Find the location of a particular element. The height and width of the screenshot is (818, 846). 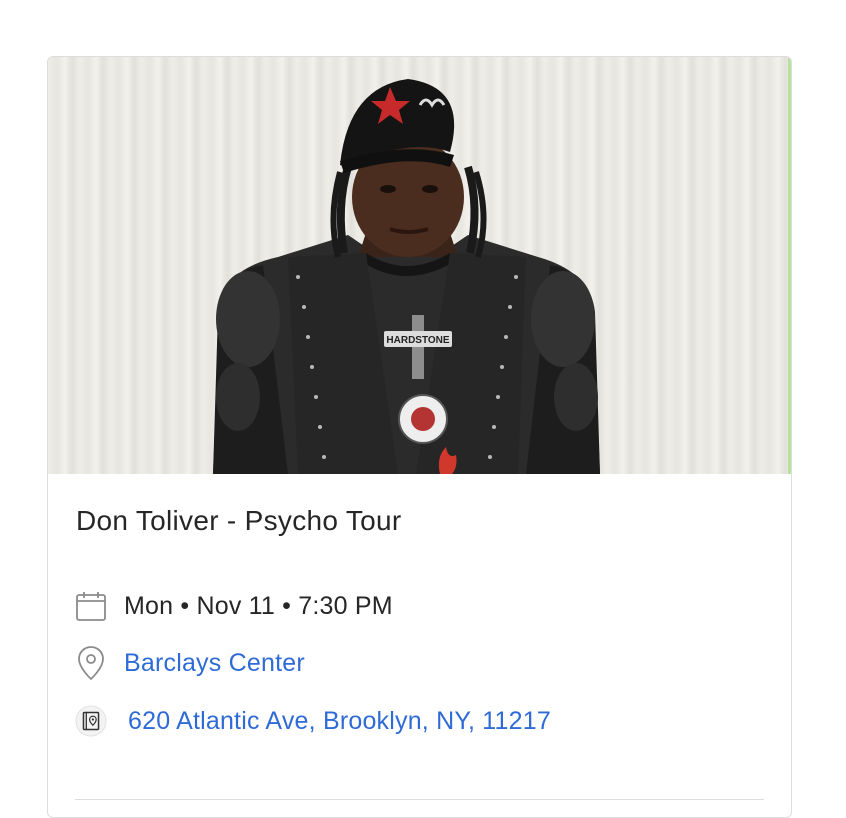

map-book-icon is located at coordinates (91, 721).